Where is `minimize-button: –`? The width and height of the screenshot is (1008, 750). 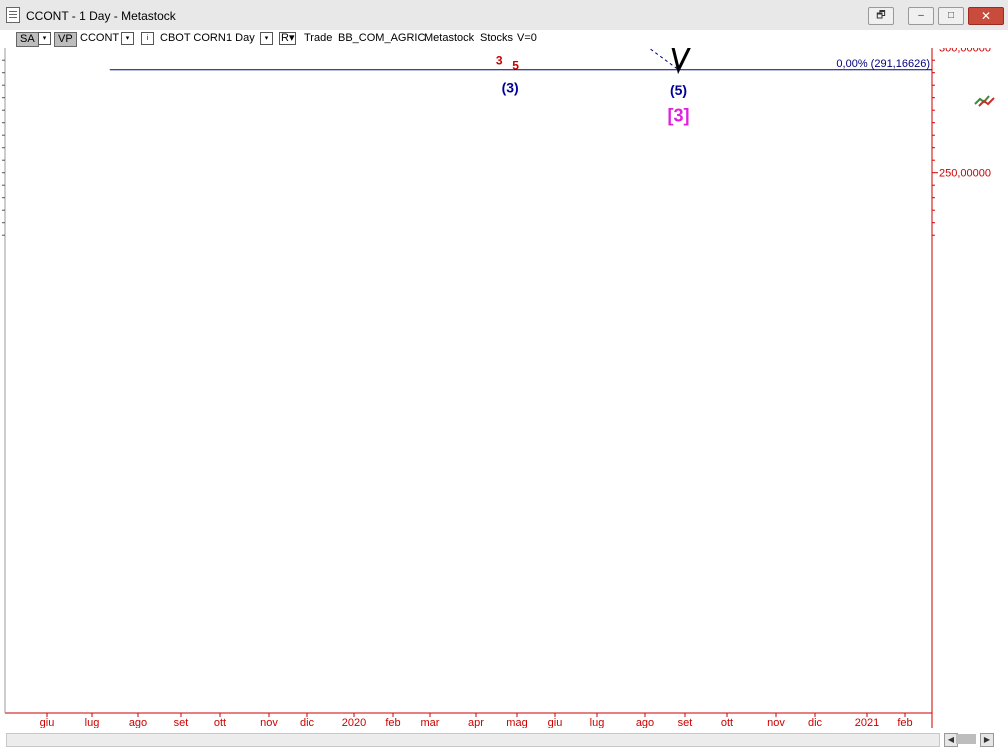 minimize-button: – is located at coordinates (921, 16).